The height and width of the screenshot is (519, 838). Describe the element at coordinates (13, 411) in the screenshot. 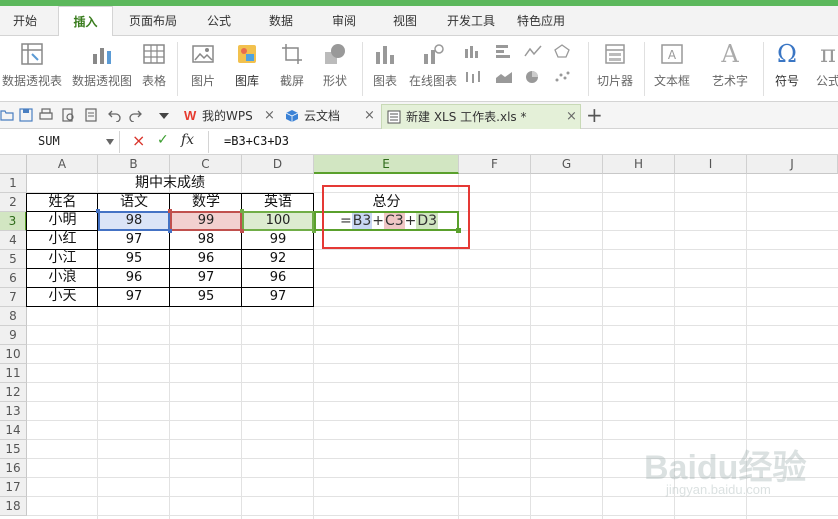

I see `row-header-13: 13` at that location.